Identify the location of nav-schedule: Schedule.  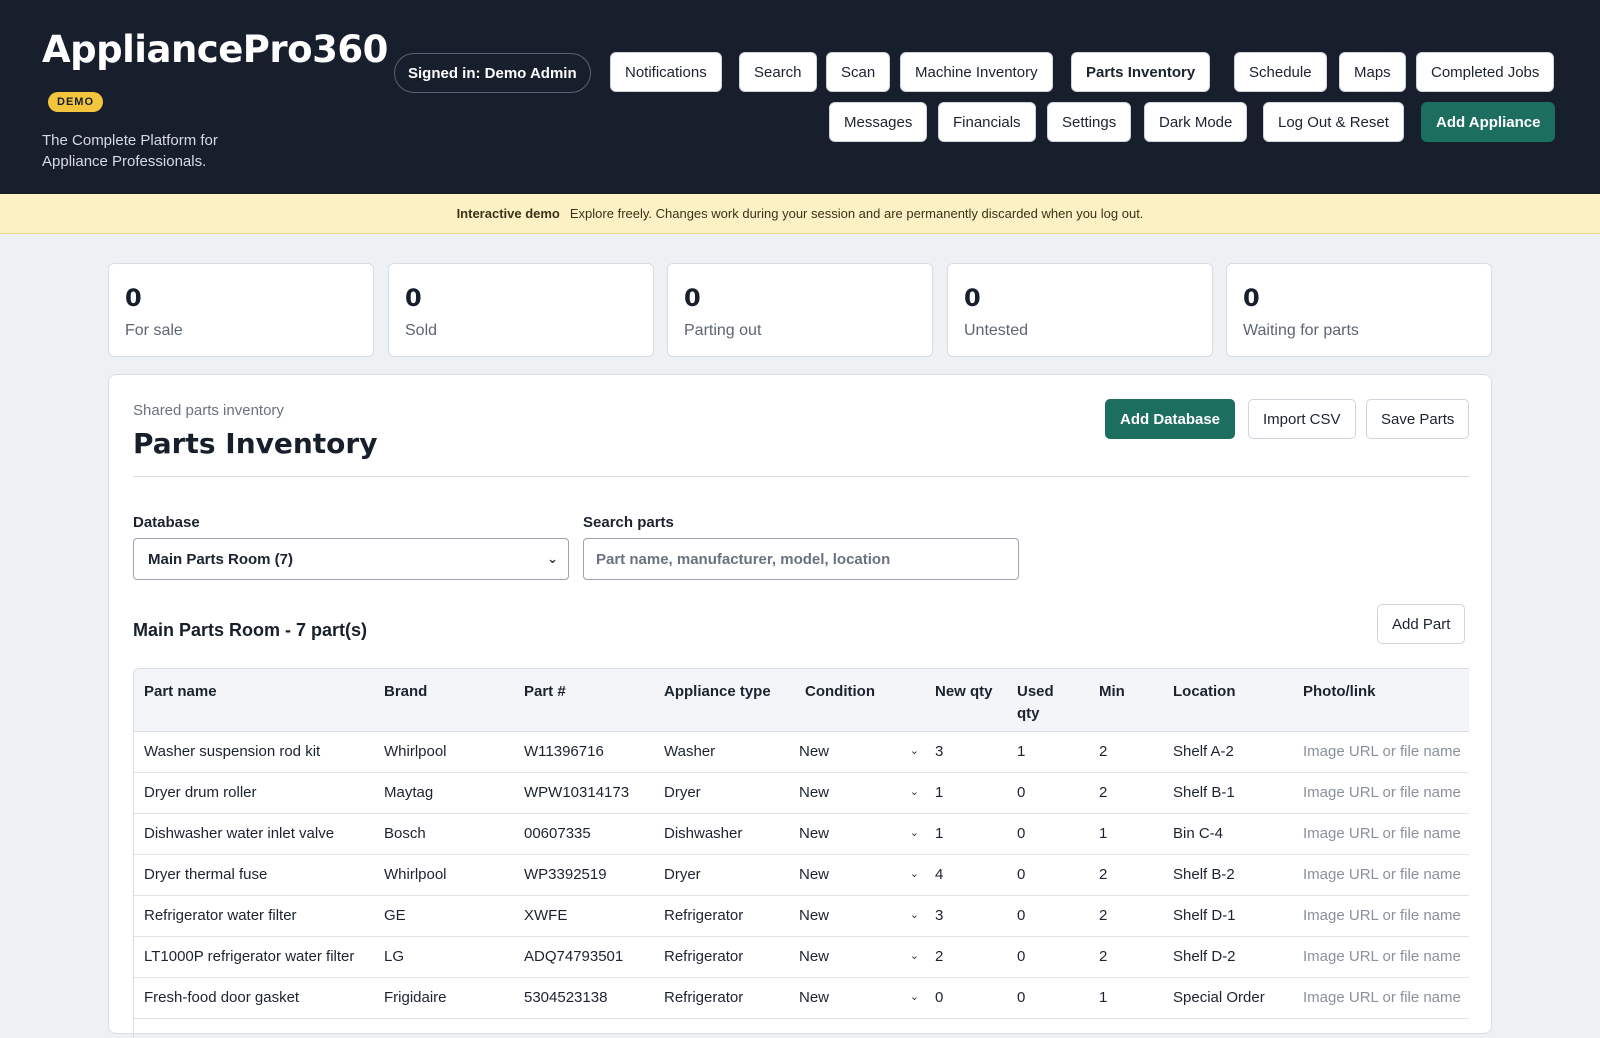
(1280, 72).